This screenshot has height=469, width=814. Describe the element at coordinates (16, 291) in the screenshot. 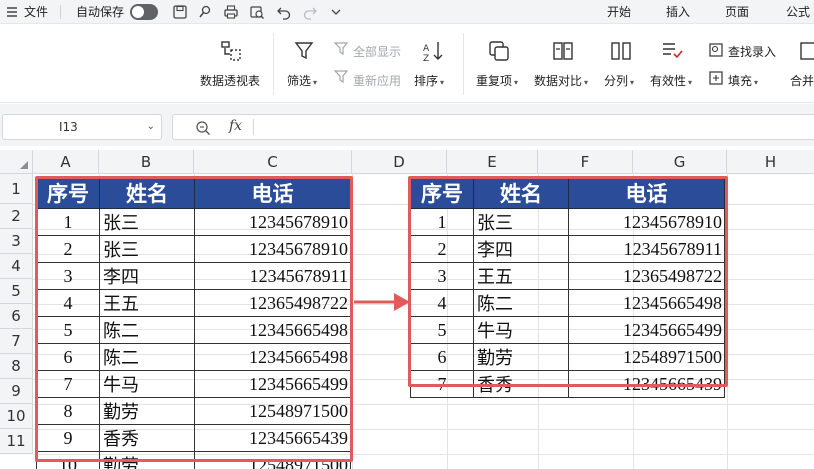

I see `row-header-5: 5` at that location.